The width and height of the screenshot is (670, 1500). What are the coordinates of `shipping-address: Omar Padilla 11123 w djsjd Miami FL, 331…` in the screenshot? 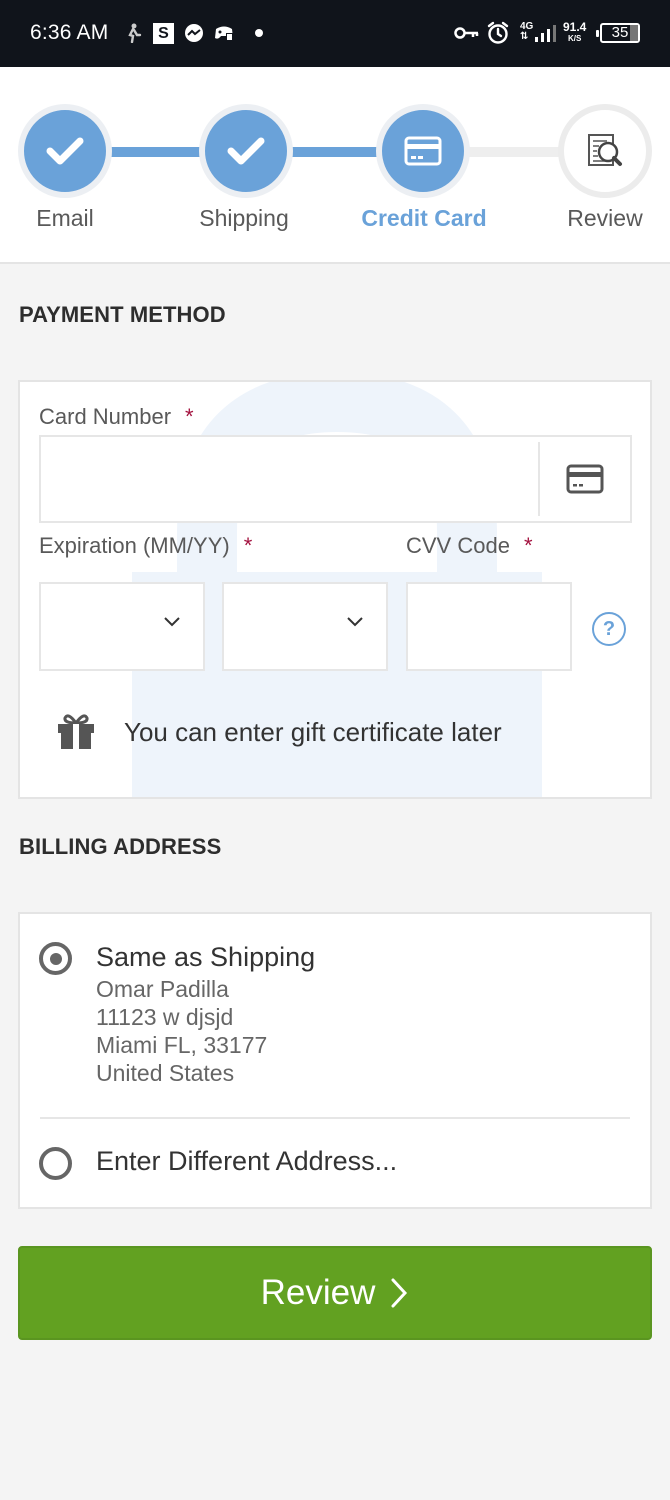 It's located at (181, 1031).